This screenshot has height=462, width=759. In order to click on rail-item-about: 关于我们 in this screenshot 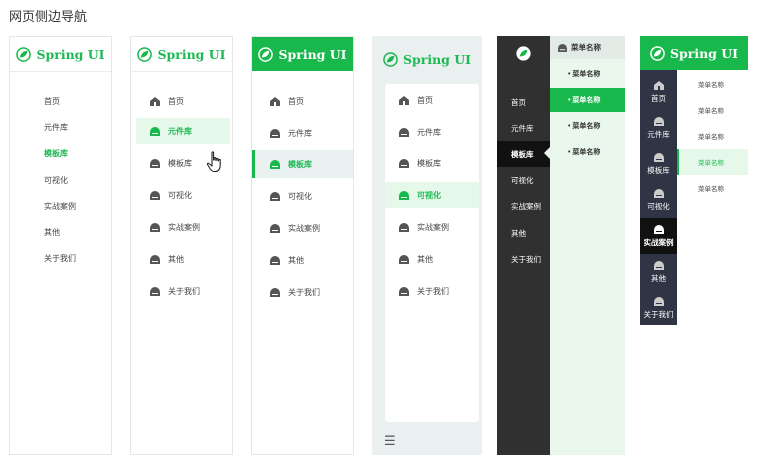, I will do `click(658, 308)`.